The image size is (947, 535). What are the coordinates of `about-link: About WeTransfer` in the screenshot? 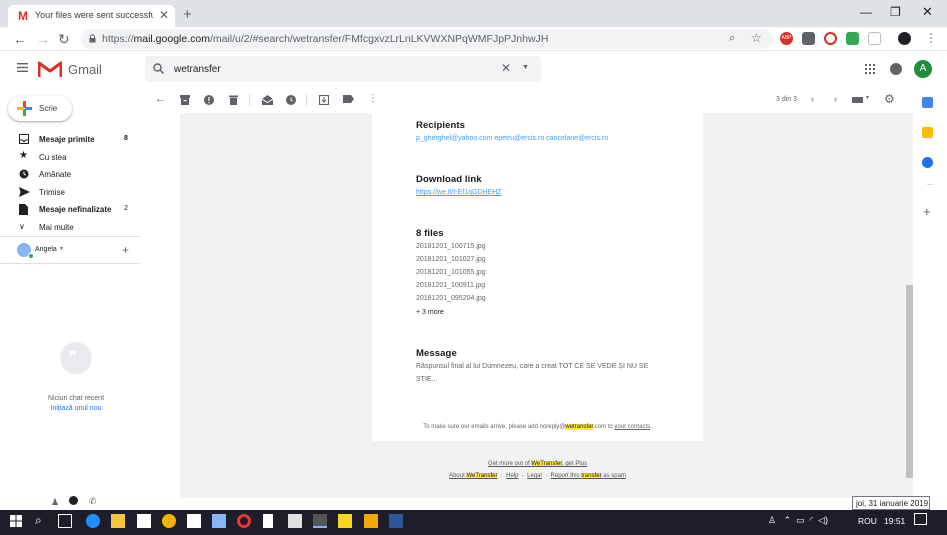 It's located at (473, 476).